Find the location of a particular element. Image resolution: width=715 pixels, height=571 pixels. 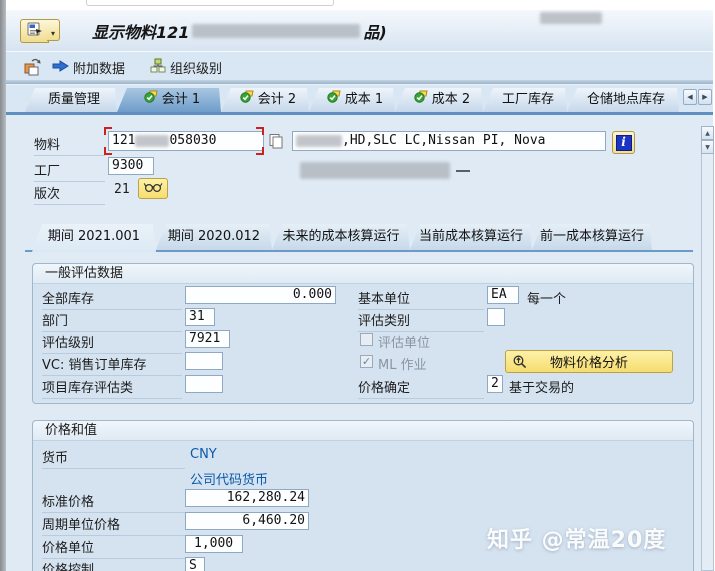

system-menu-dropdown: ▾ is located at coordinates (53, 30).